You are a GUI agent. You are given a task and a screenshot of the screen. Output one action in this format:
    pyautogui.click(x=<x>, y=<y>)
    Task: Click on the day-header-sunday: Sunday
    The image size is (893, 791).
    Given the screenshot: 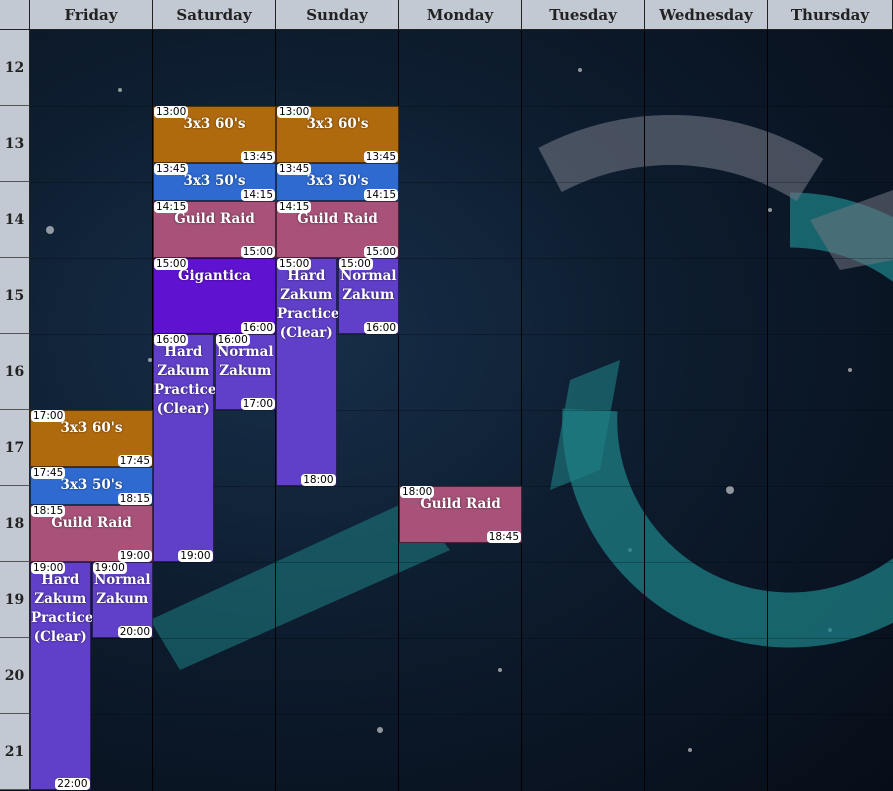 What is the action you would take?
    pyautogui.click(x=337, y=15)
    